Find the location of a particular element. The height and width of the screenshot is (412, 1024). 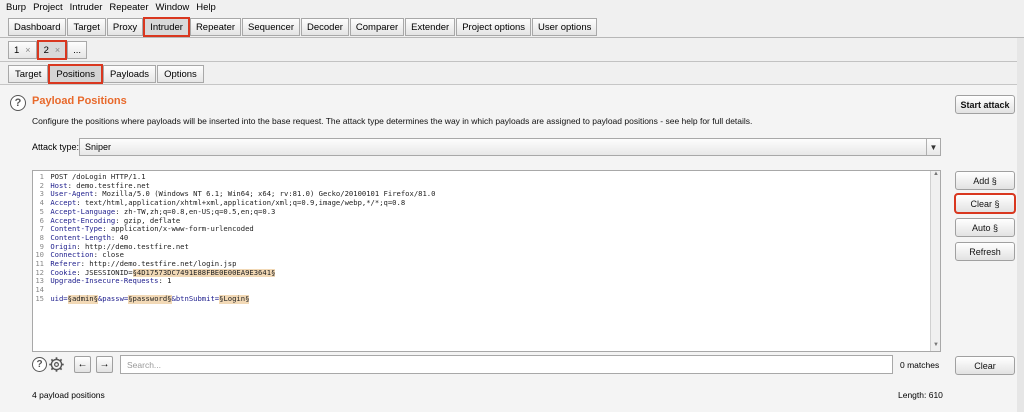

payload-marker: §Login§ is located at coordinates (234, 298).